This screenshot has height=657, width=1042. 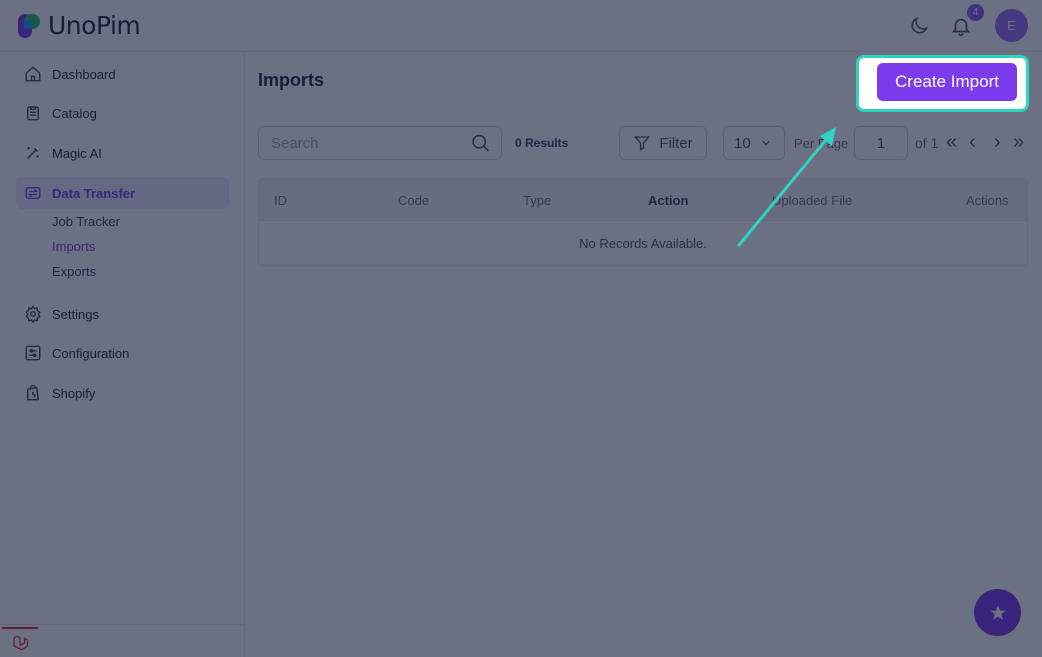 What do you see at coordinates (919, 26) in the screenshot?
I see `moon-icon` at bounding box center [919, 26].